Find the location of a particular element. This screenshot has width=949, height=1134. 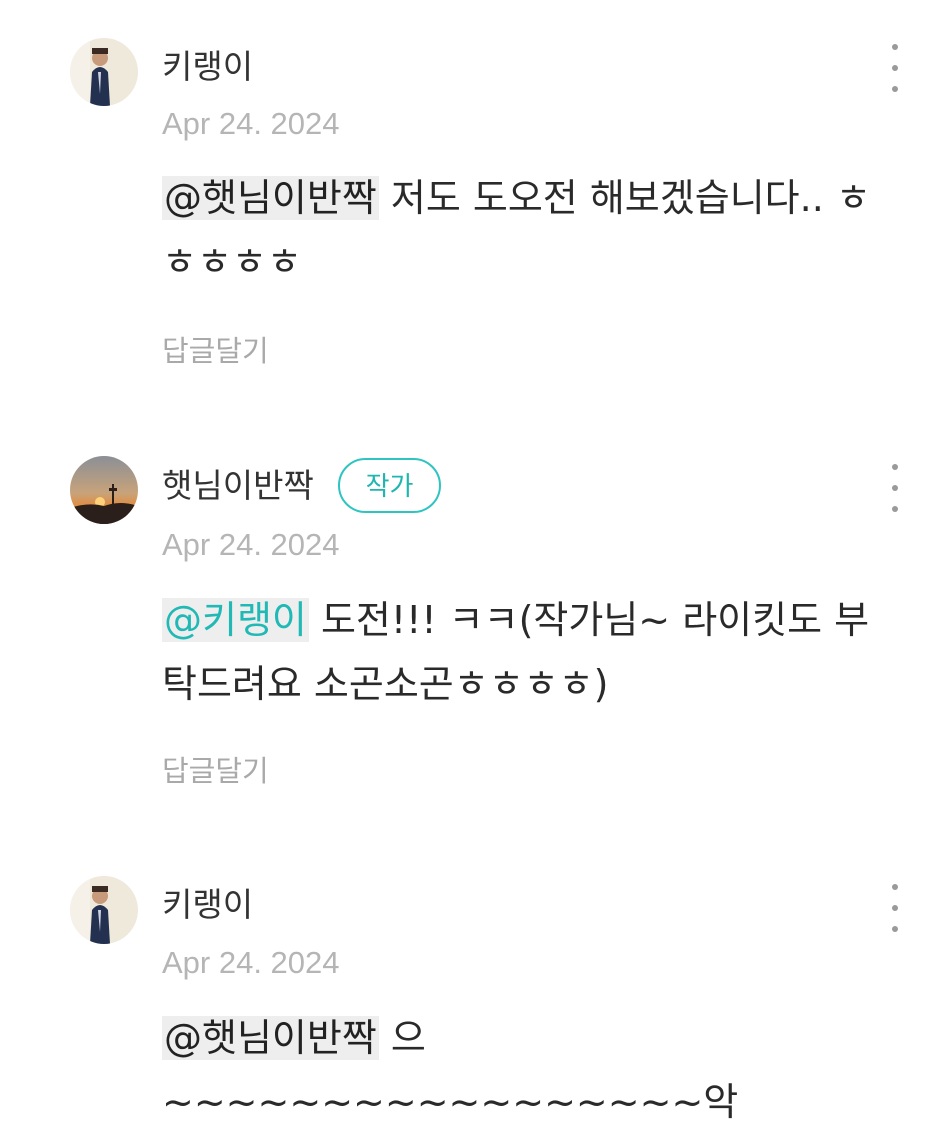

comment-body: @햇님이반짝 으~~~~~~~~~~~~~~~~~악 is located at coordinates (532, 1070).